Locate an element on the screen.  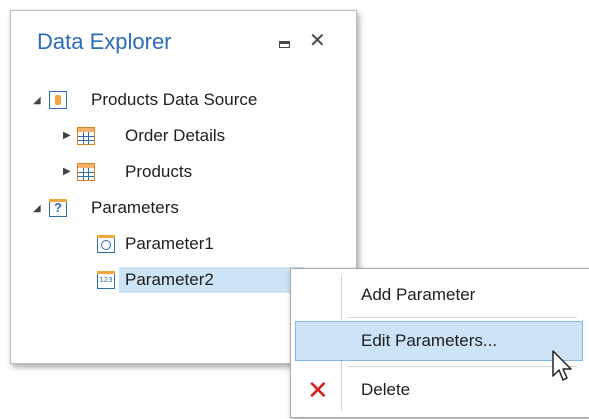
parameters-icon: ? is located at coordinates (57, 207).